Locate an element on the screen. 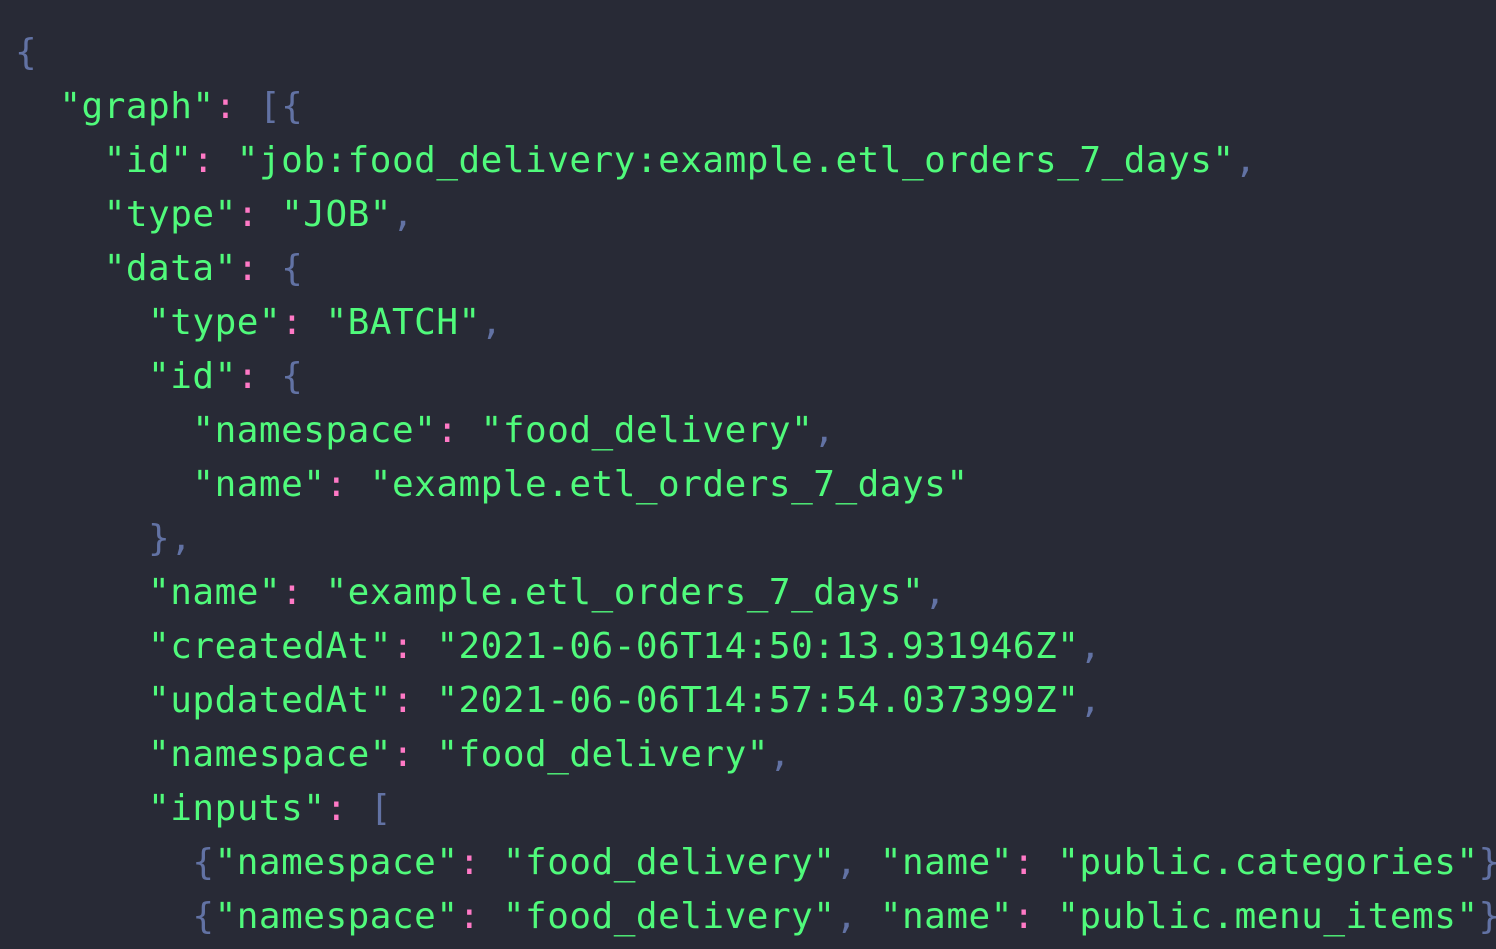  json-punctuation: [ is located at coordinates (380, 808).